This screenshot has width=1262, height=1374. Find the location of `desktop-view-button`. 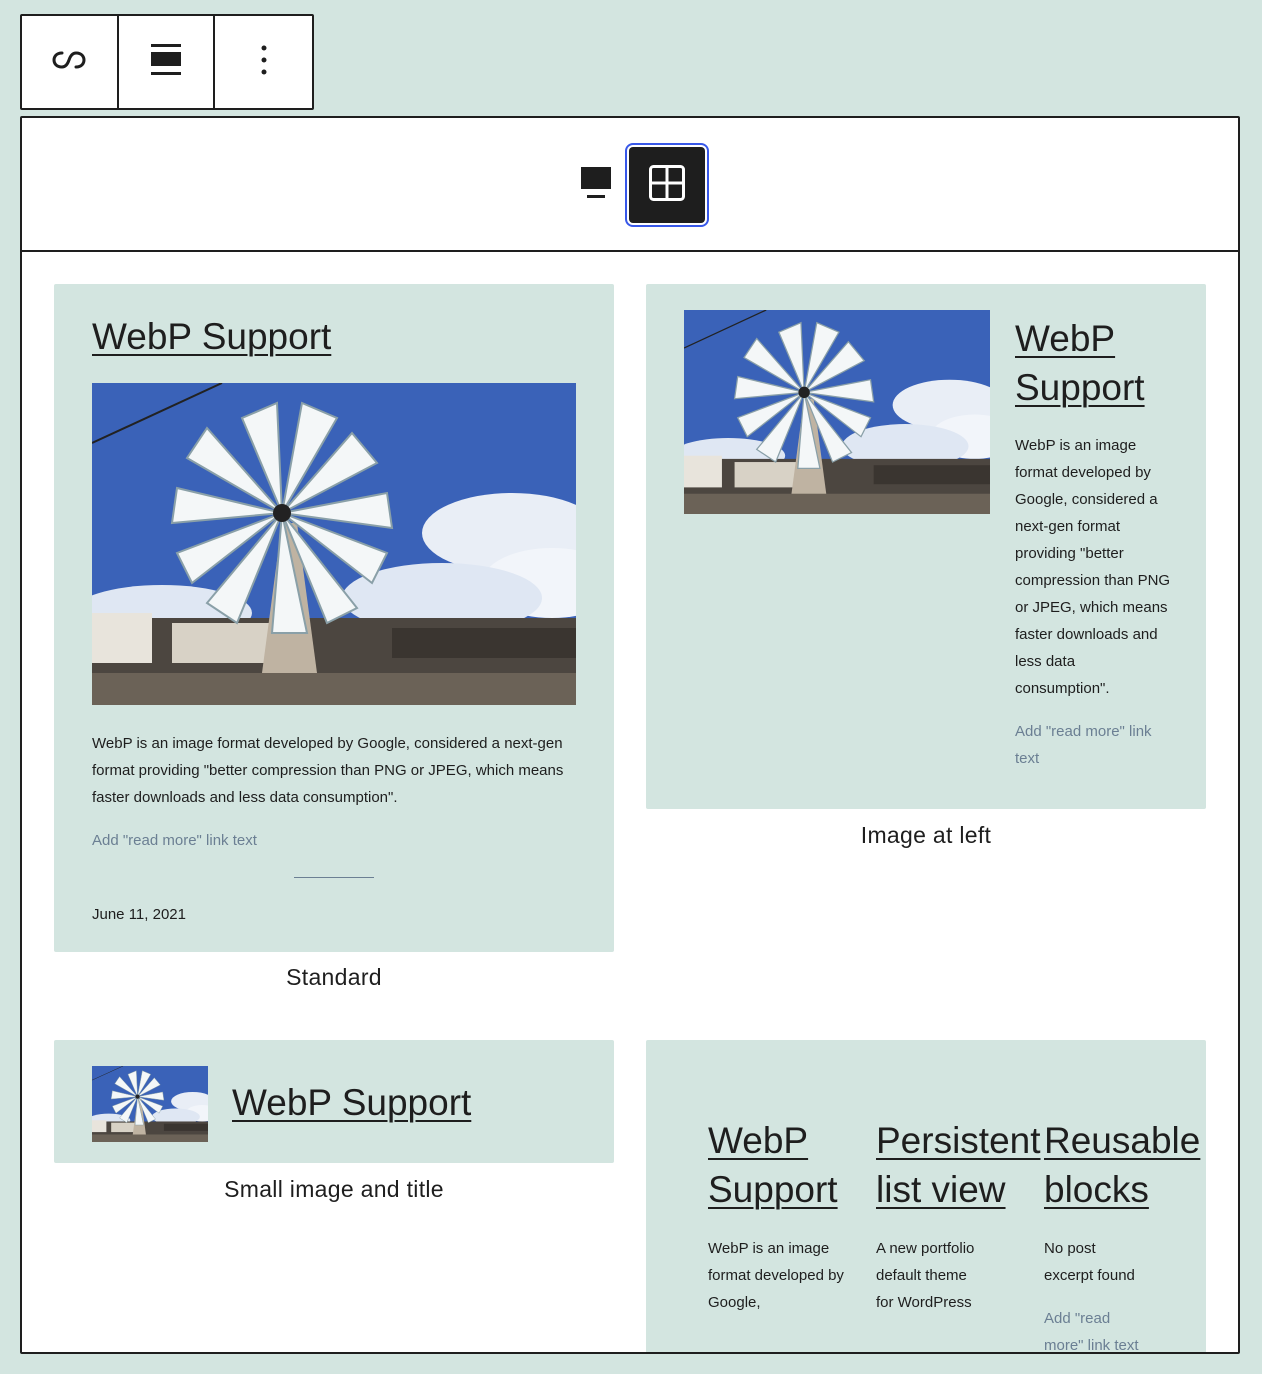

desktop-view-button is located at coordinates (596, 186).